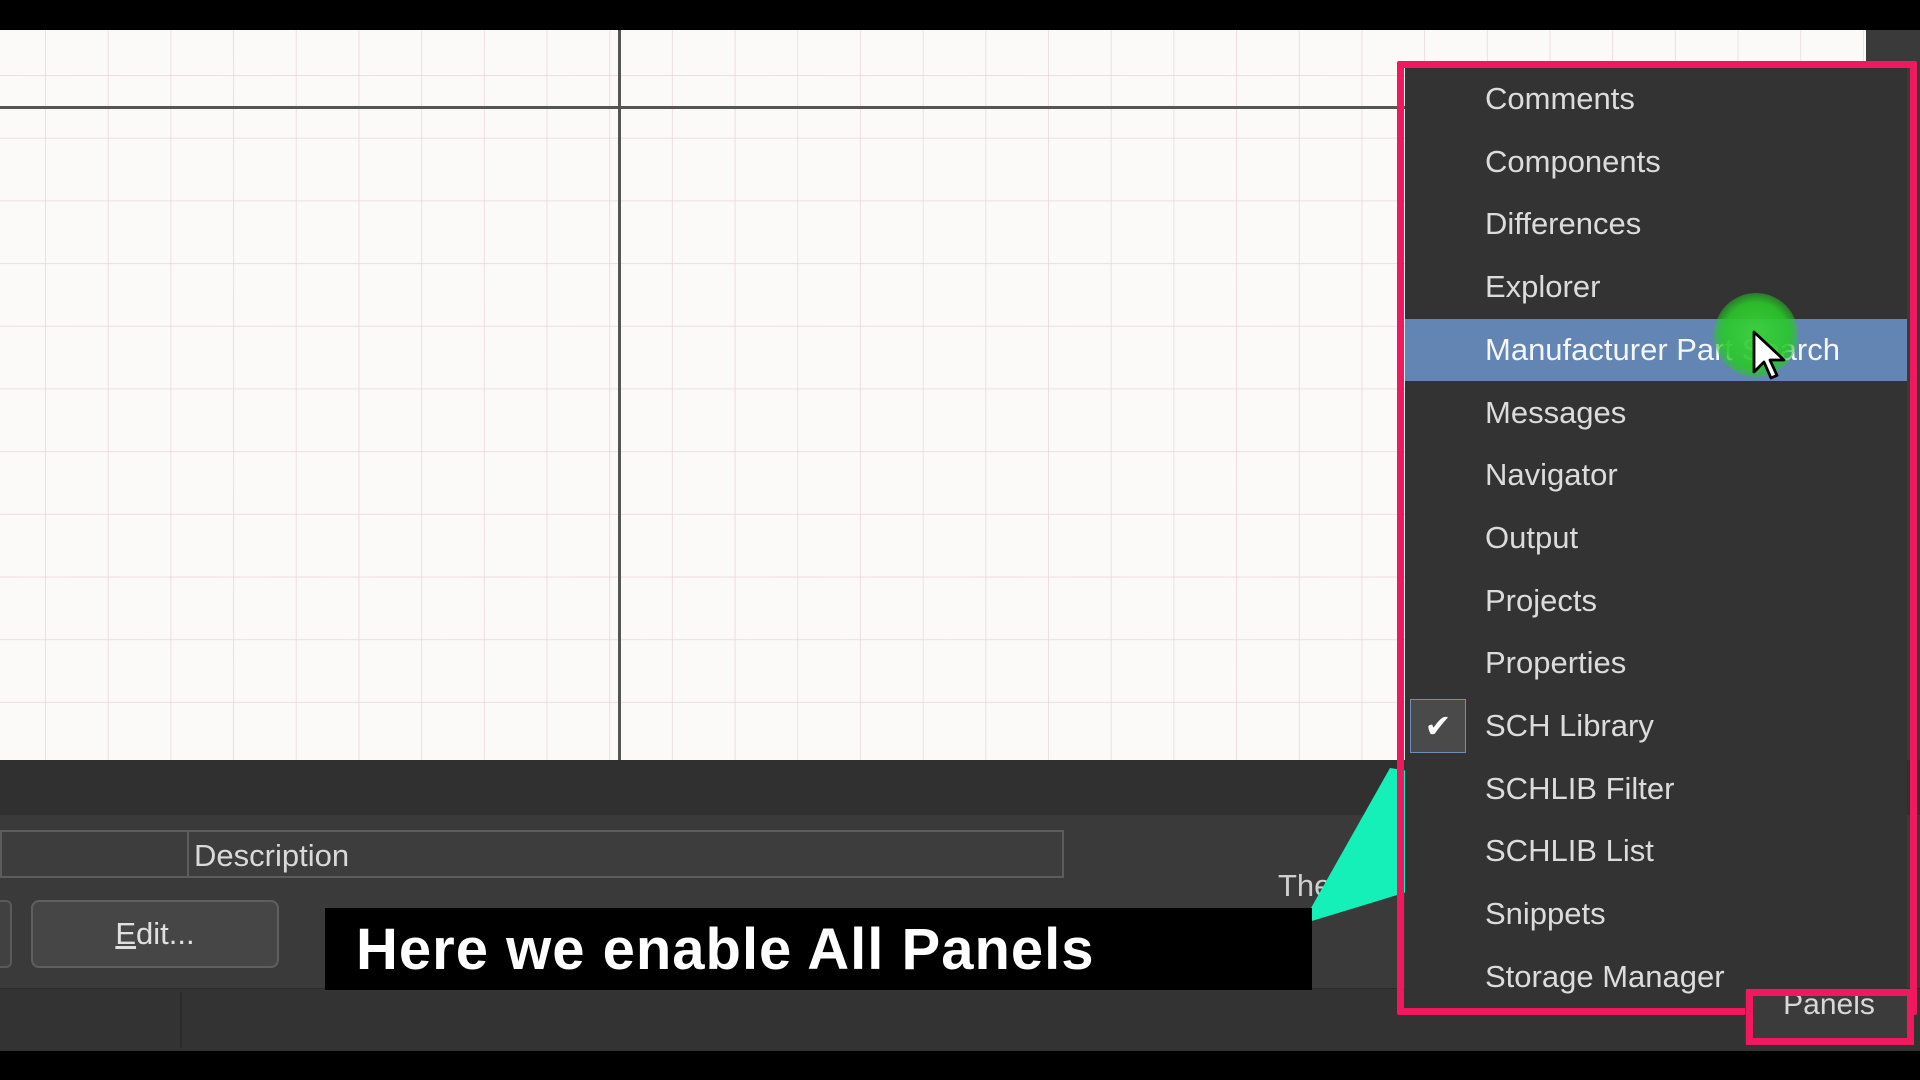  What do you see at coordinates (725, 949) in the screenshot?
I see `video-caption: Here we enable All Panels` at bounding box center [725, 949].